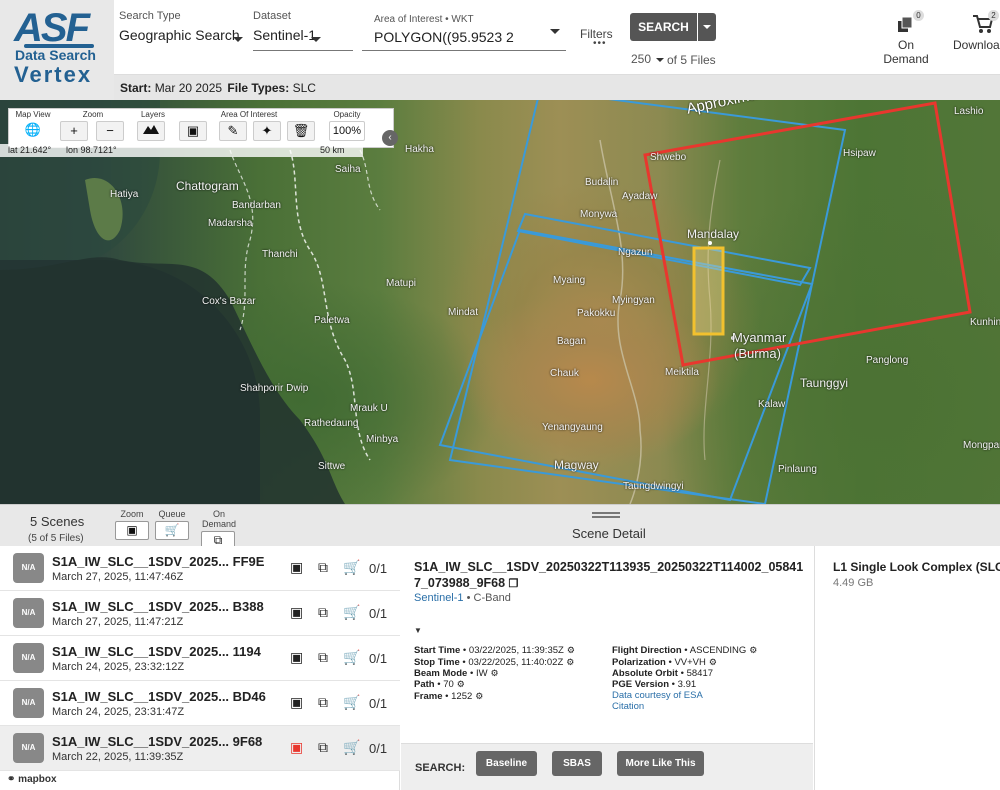 This screenshot has width=1000, height=790. Describe the element at coordinates (57, 50) in the screenshot. I see `asf-logo: ASF Data Search Vertex` at that location.